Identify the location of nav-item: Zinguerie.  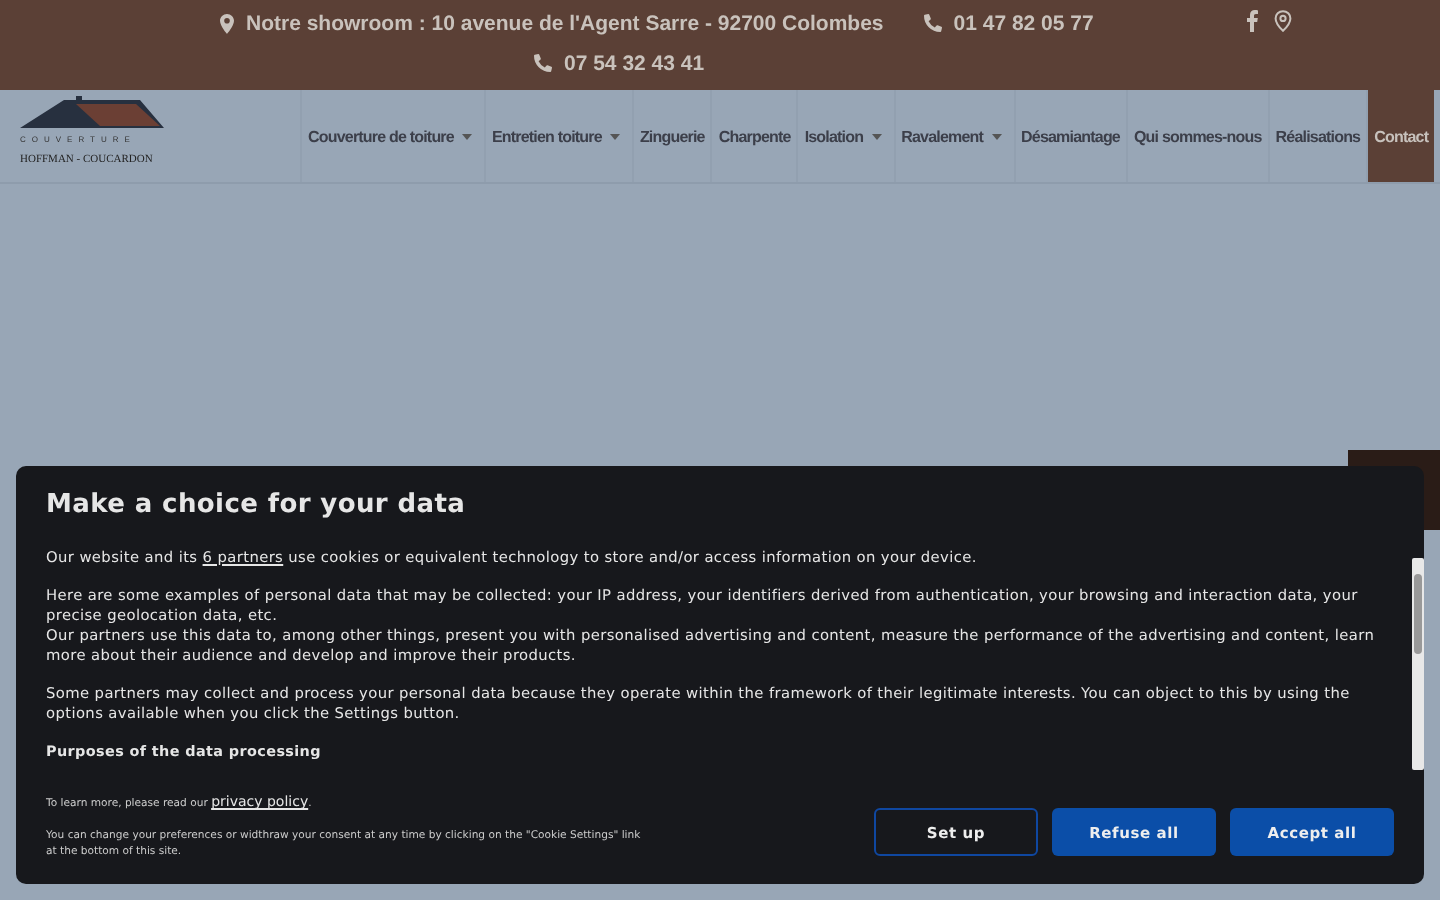
(671, 136).